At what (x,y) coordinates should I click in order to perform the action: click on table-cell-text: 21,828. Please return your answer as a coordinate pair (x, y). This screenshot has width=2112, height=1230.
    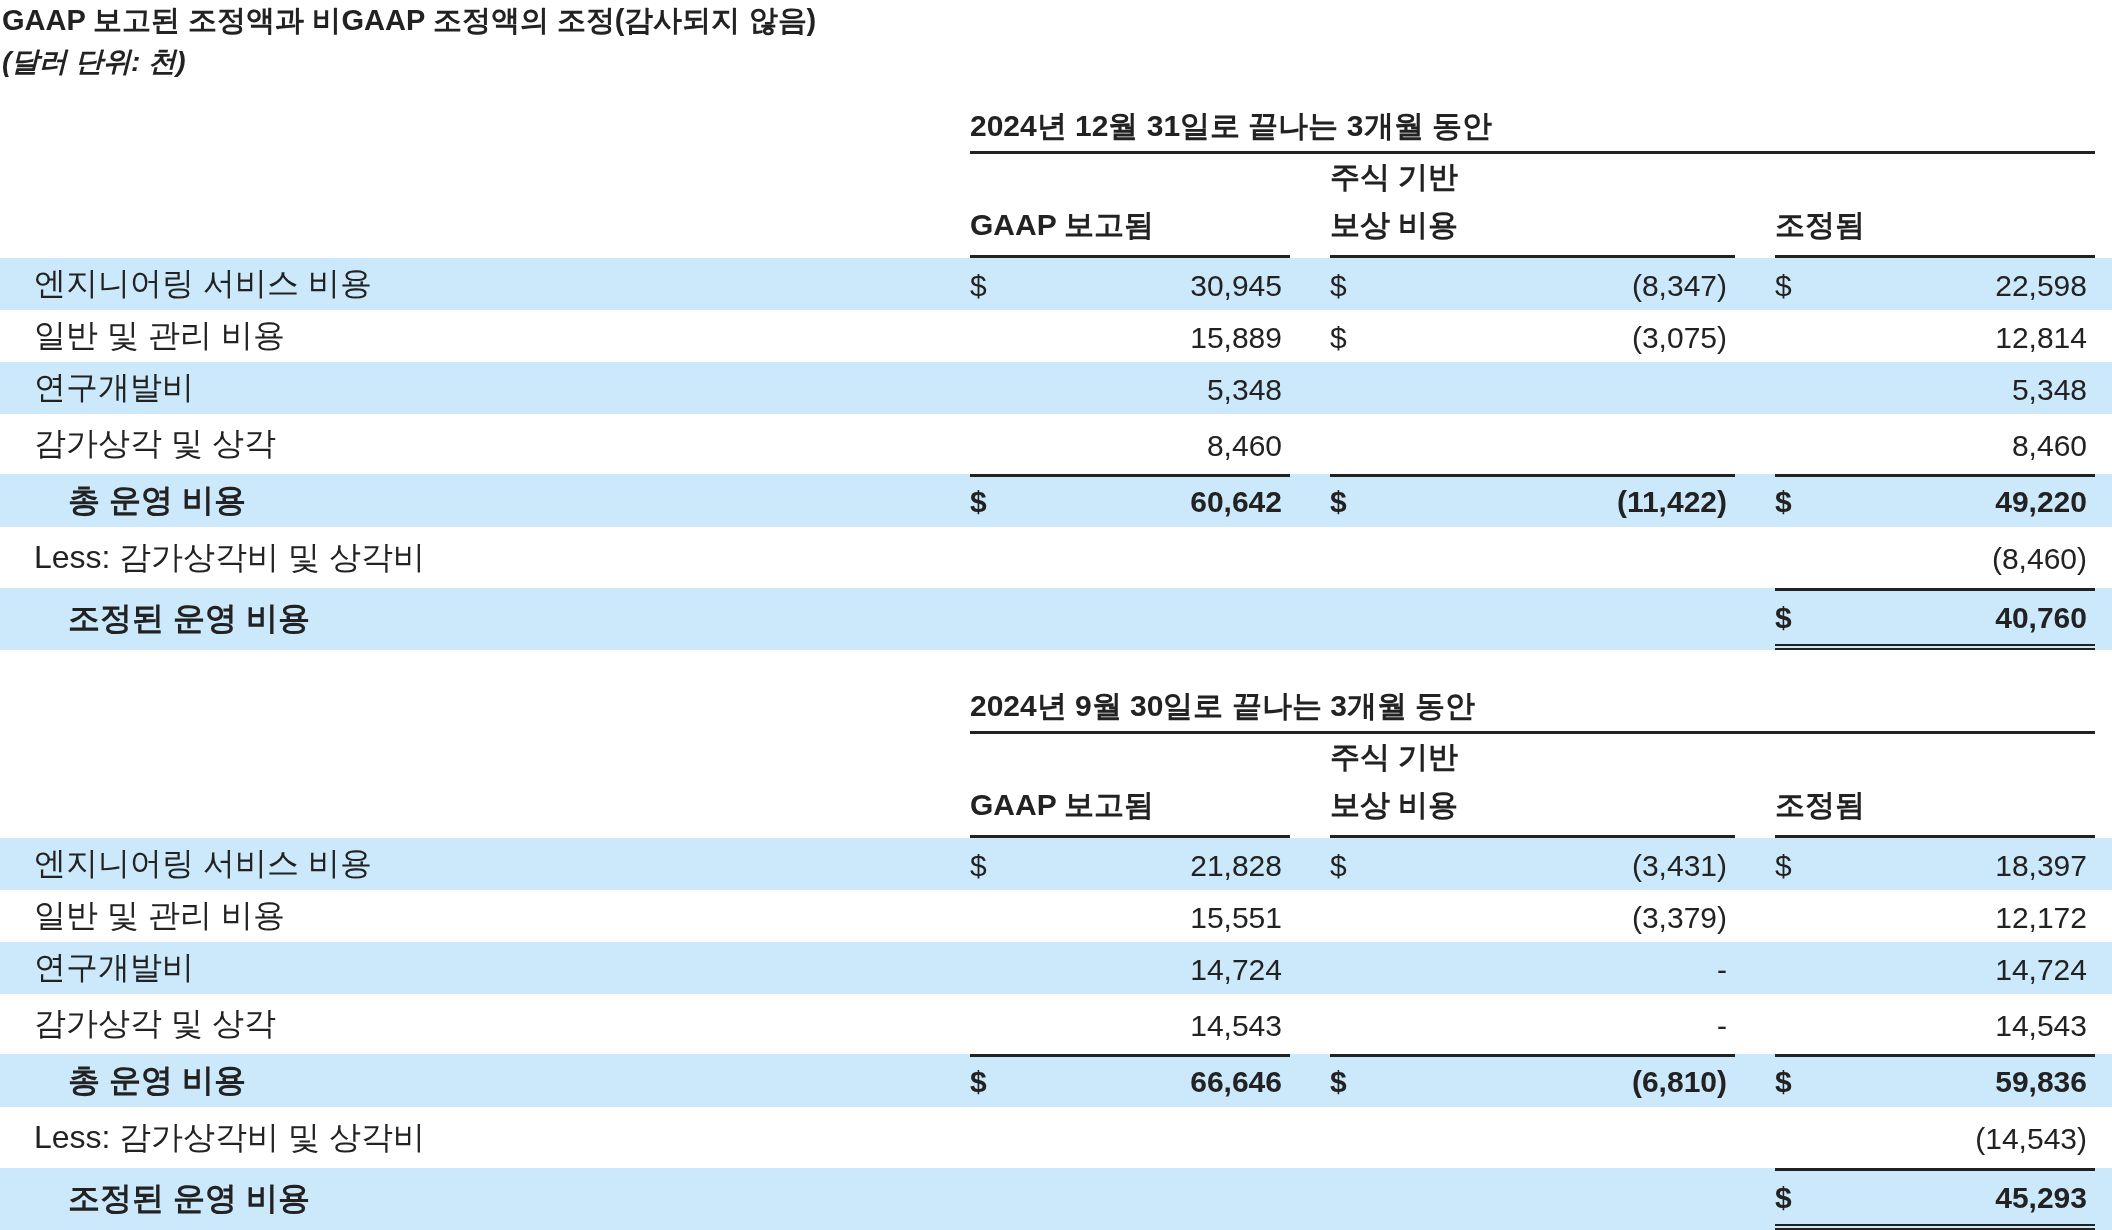
    Looking at the image, I should click on (1236, 865).